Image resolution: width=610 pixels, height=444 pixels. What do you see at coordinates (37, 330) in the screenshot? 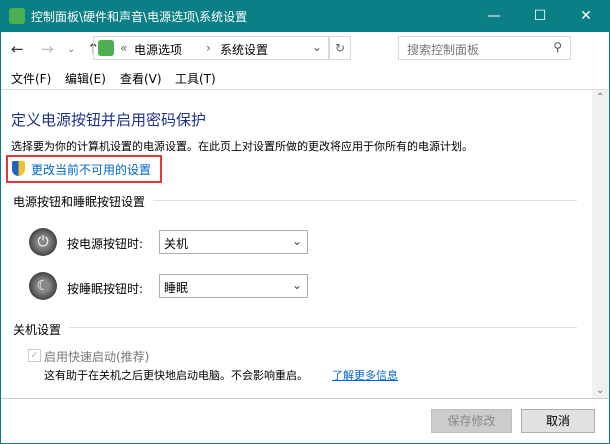
I see `section-heading-shutdown: 关机设置` at bounding box center [37, 330].